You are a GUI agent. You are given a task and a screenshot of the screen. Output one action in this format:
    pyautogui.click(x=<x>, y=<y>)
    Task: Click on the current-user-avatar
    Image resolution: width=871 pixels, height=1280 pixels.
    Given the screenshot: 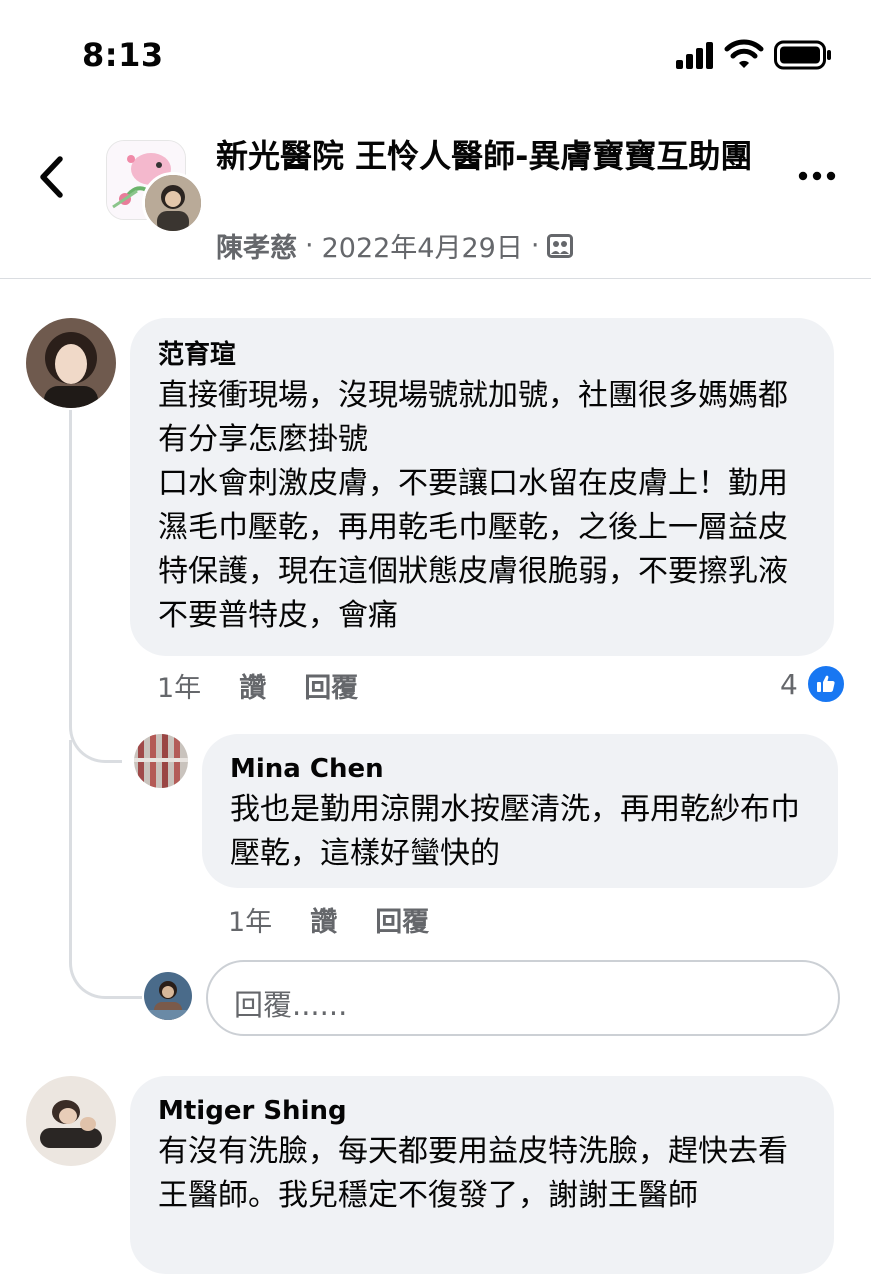 What is the action you would take?
    pyautogui.click(x=168, y=996)
    